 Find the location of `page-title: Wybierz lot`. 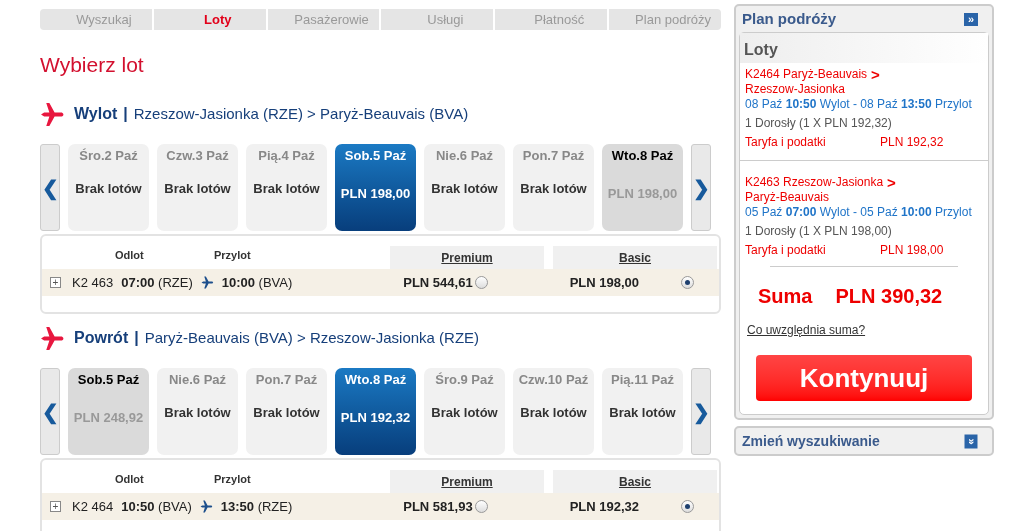

page-title: Wybierz lot is located at coordinates (92, 65).